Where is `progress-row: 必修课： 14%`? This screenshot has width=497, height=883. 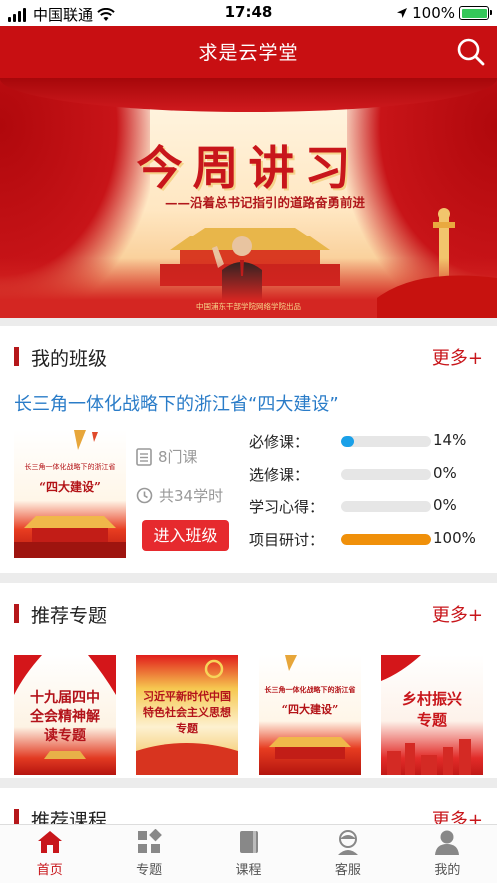
progress-row: 必修课： 14% is located at coordinates (369, 441).